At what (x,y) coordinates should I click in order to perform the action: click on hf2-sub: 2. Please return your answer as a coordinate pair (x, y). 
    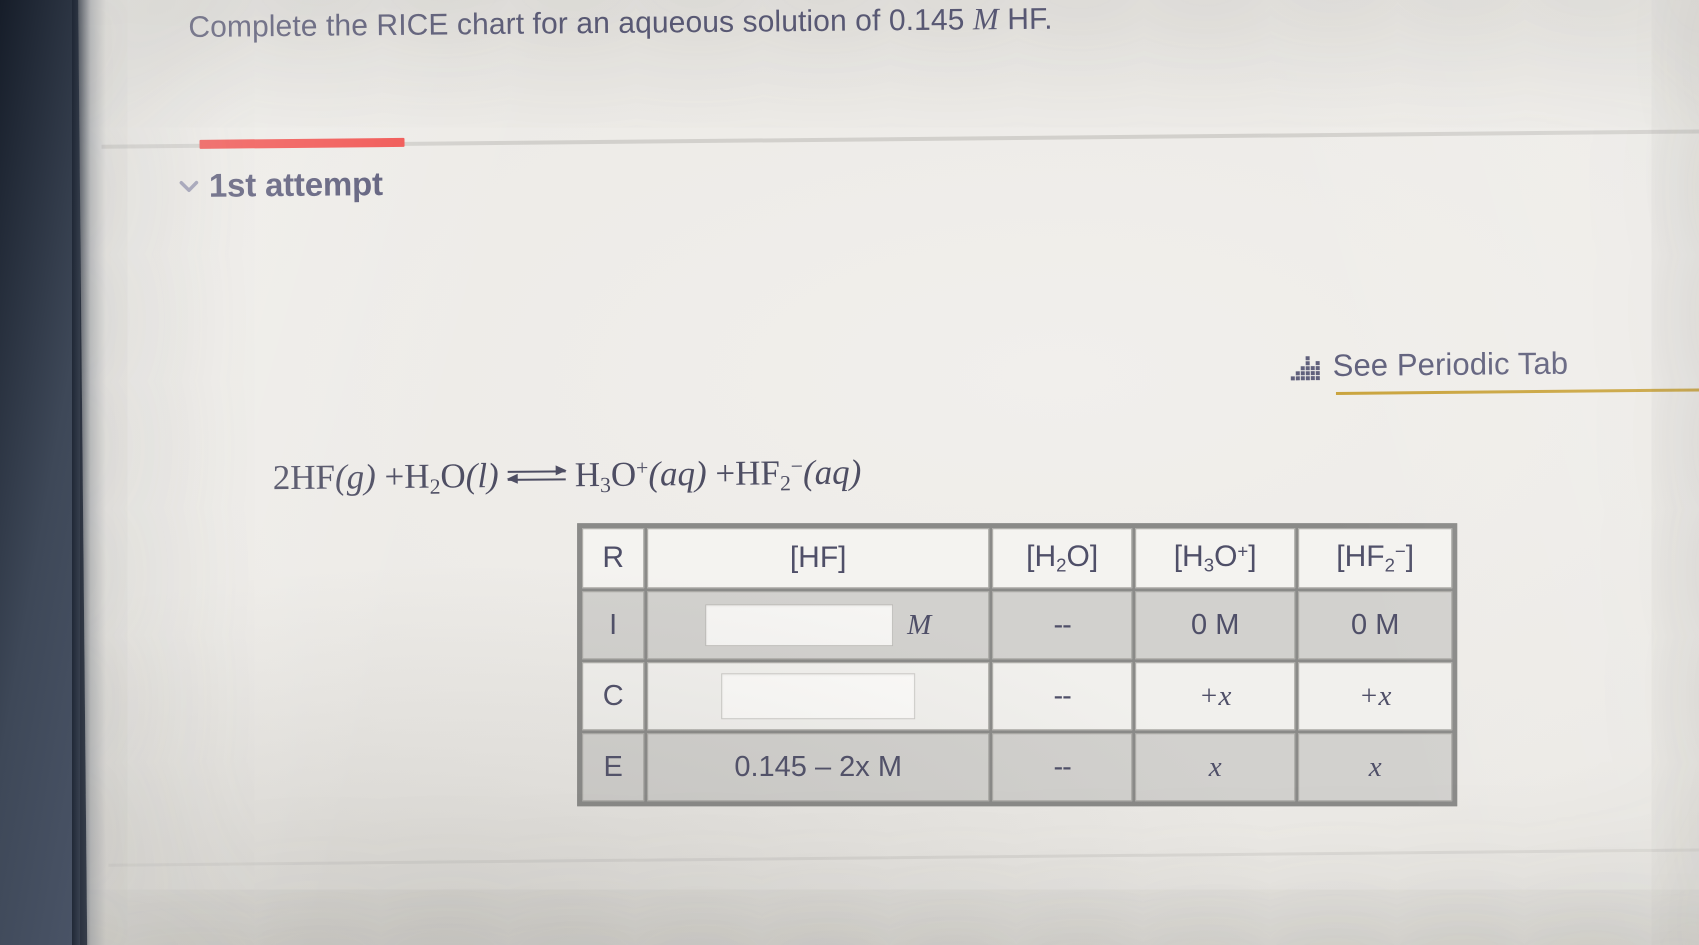
    Looking at the image, I should click on (1389, 565).